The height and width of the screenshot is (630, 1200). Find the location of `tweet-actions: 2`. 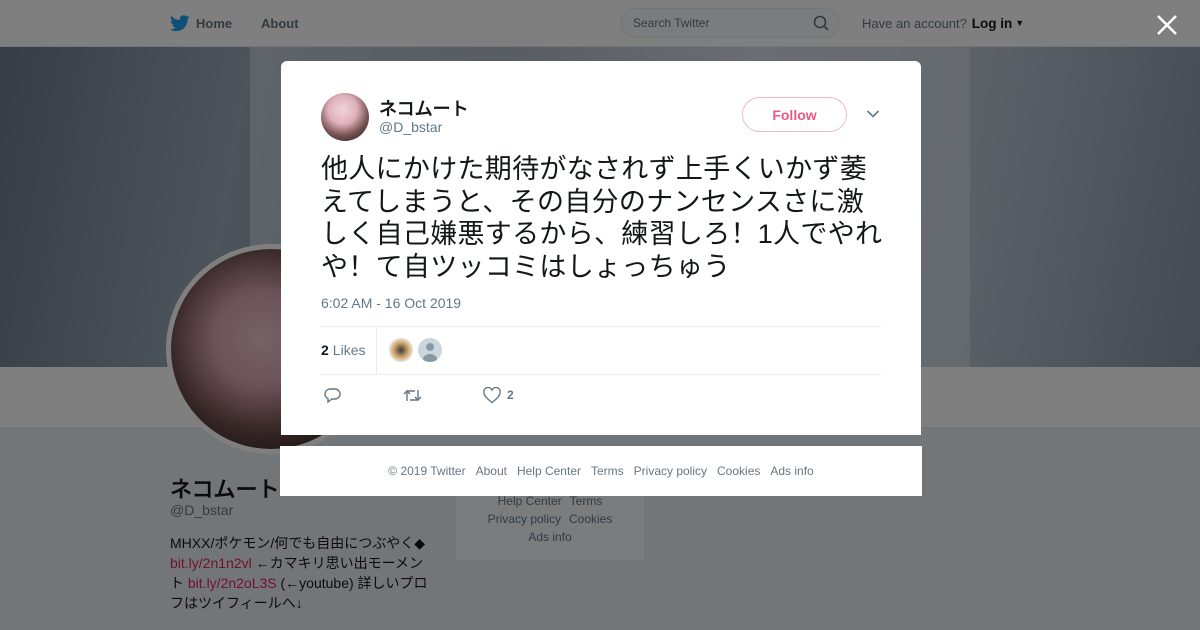

tweet-actions: 2 is located at coordinates (601, 395).